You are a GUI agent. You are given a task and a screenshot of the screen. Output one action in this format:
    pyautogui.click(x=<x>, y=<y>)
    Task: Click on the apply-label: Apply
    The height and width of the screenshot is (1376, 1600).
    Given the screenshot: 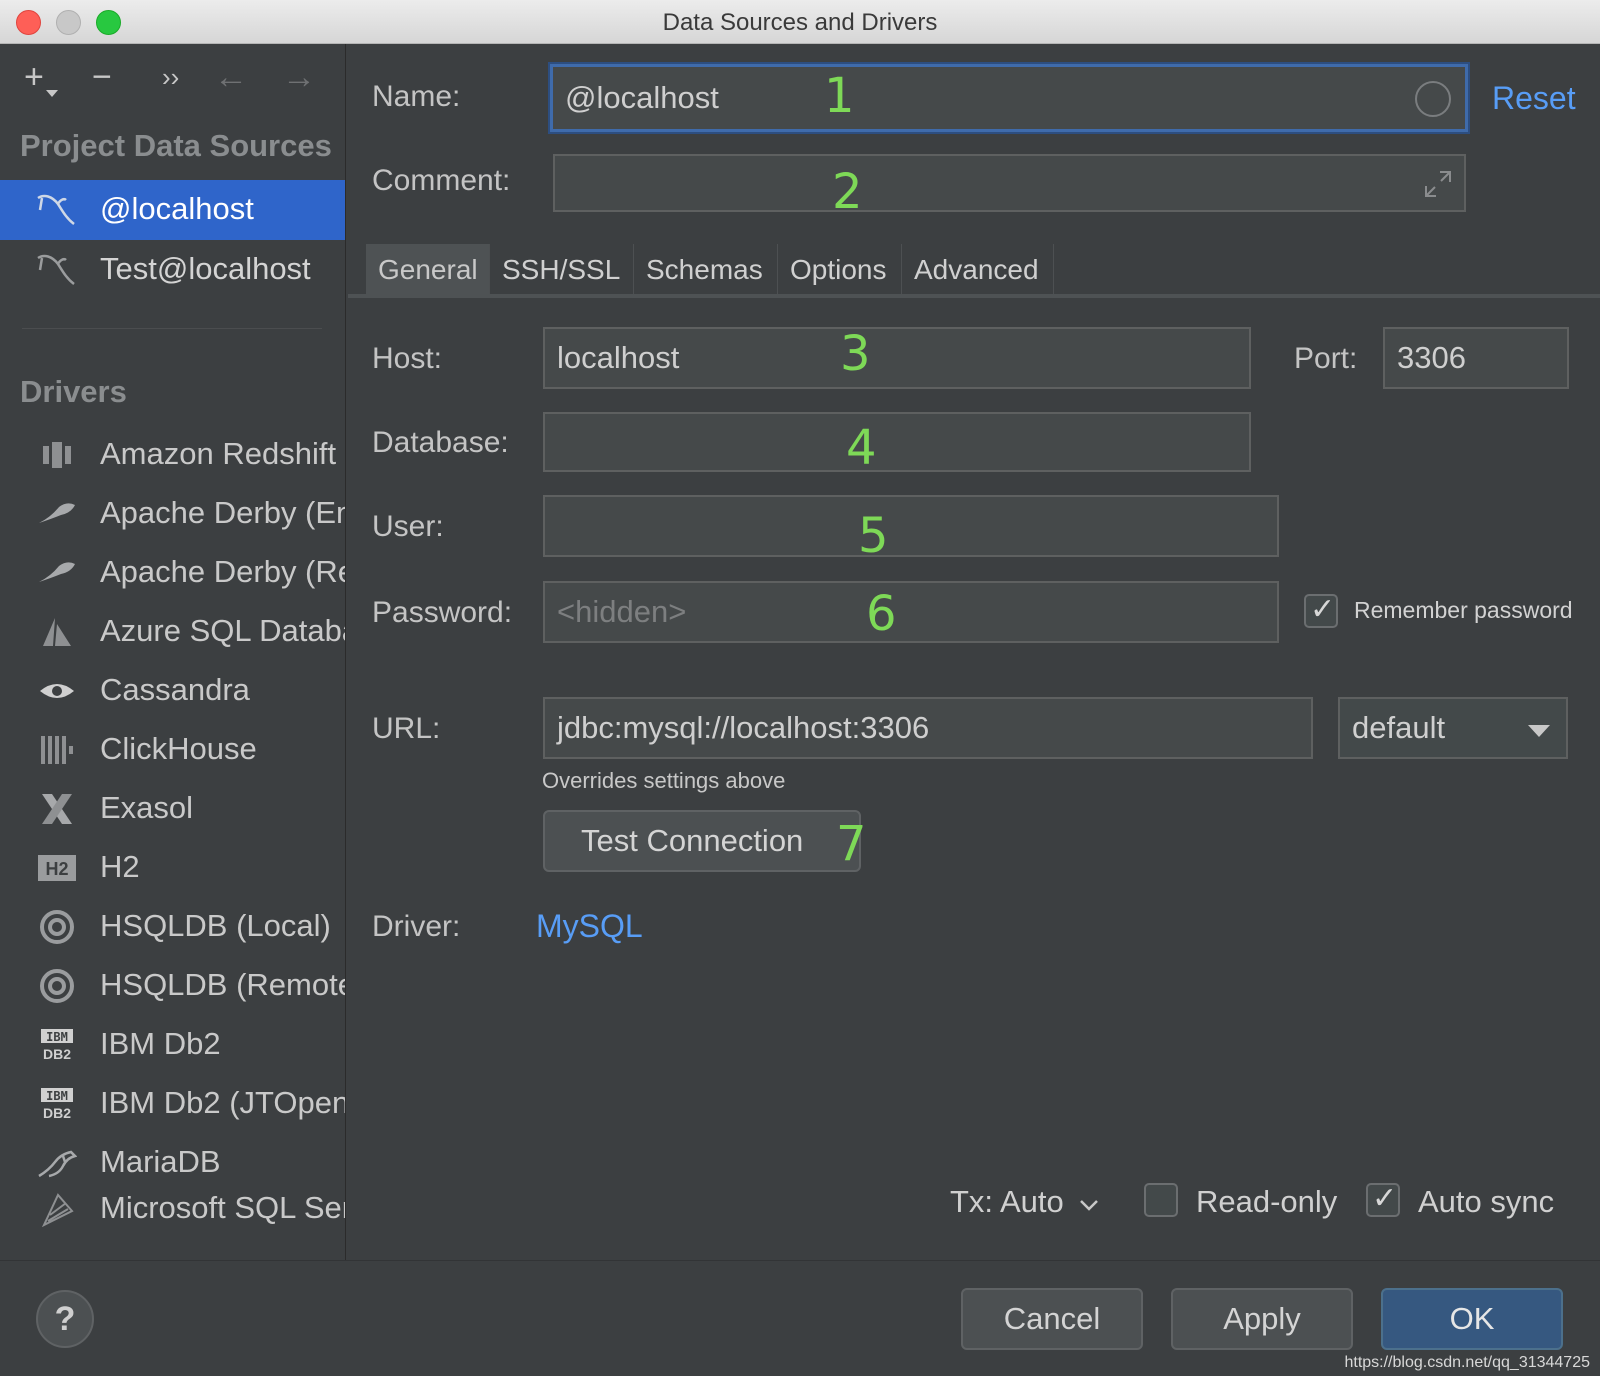 What is the action you would take?
    pyautogui.click(x=1262, y=1318)
    